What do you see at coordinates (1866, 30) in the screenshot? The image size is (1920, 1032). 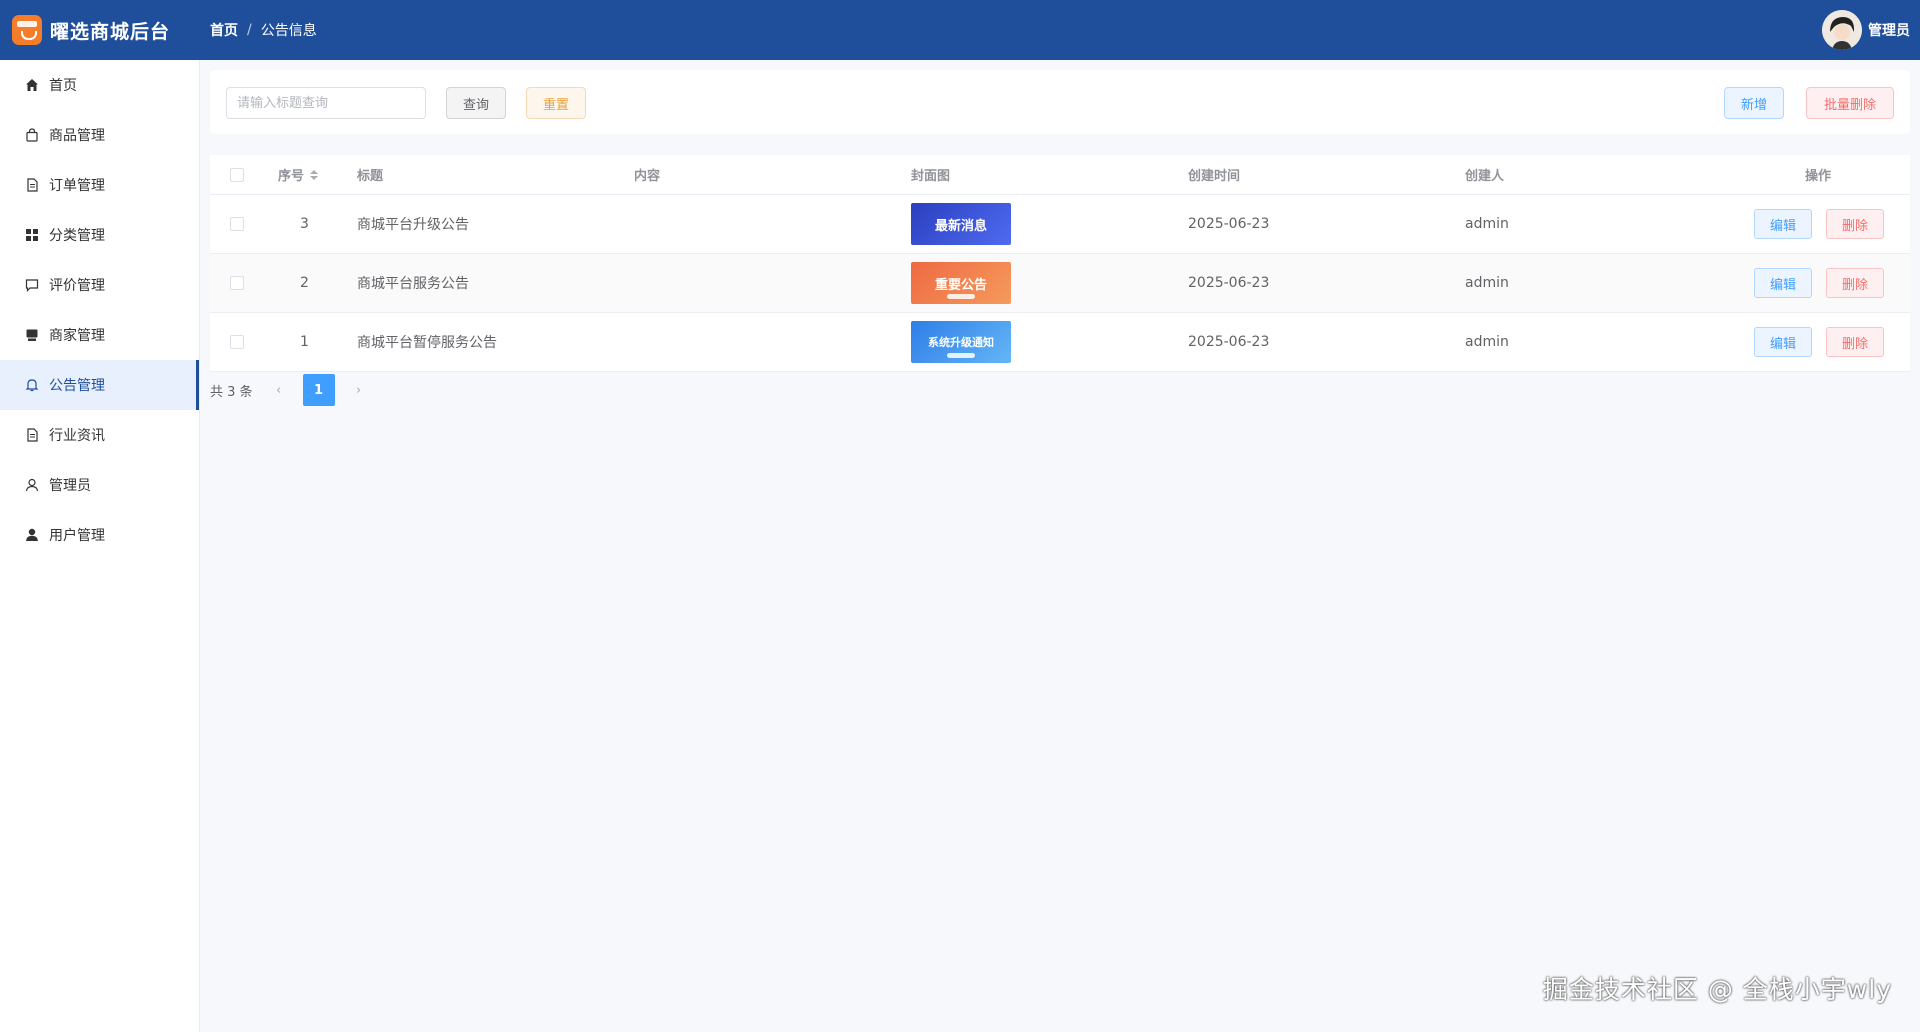 I see `user-menu: 管理员` at bounding box center [1866, 30].